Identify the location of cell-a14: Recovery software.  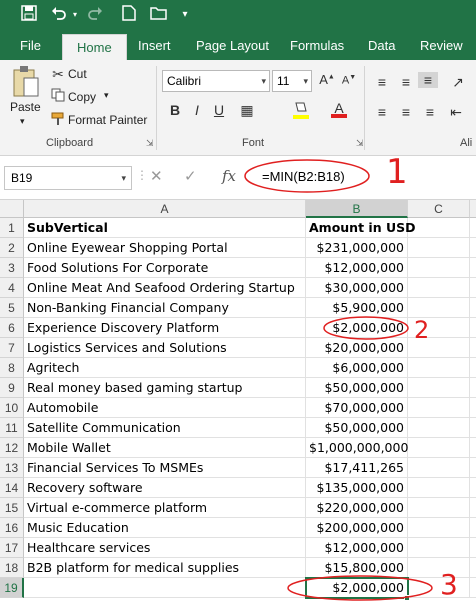
(165, 488).